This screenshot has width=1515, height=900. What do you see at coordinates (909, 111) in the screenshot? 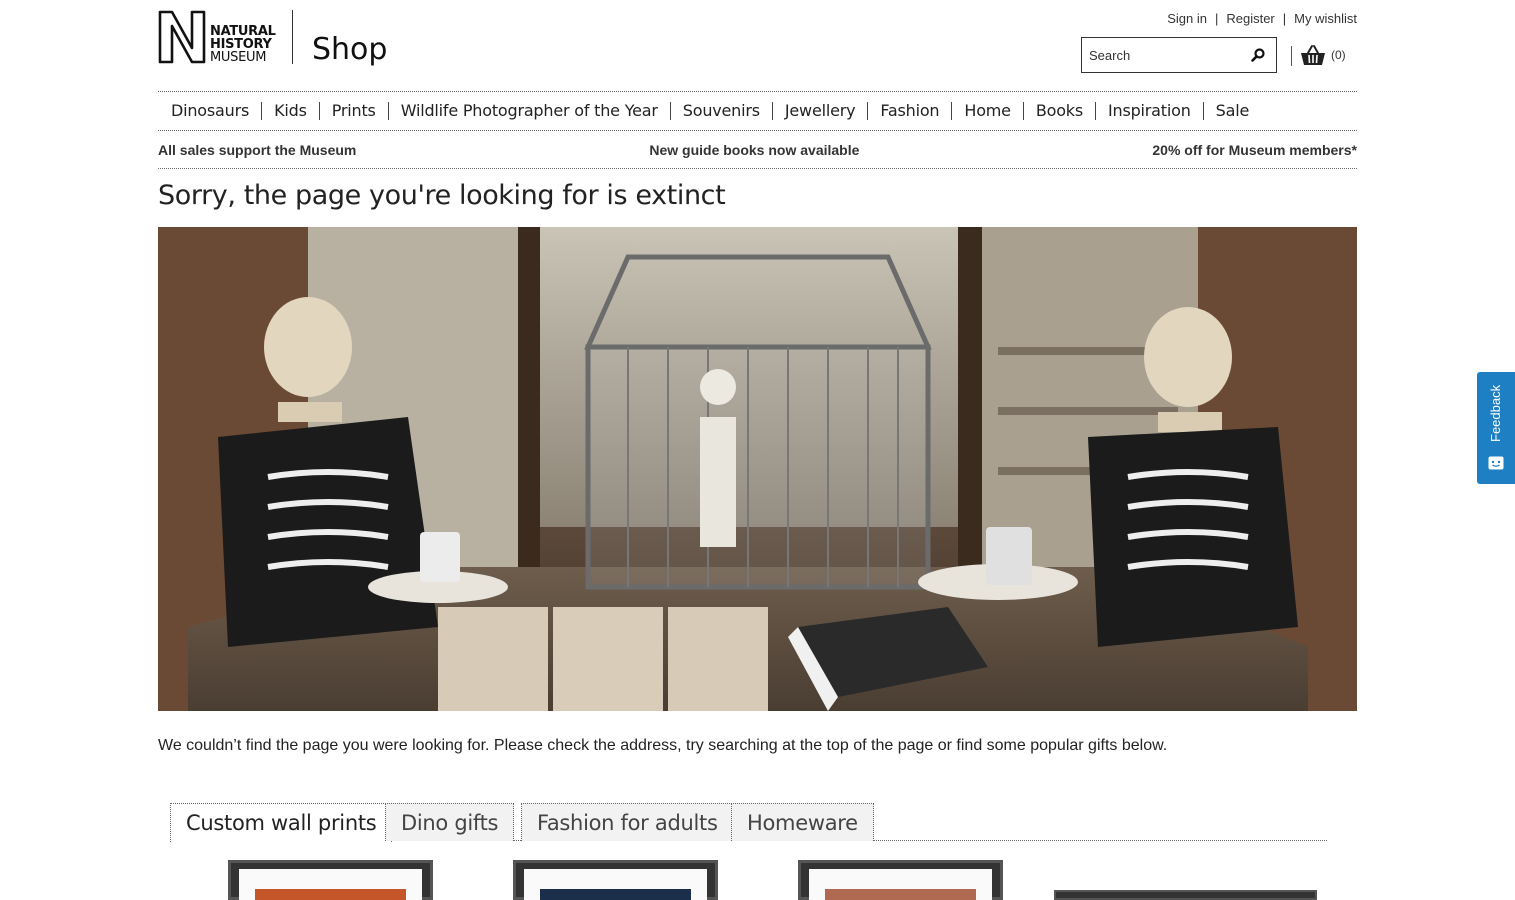
I see `nav-item-fashion: Fashion` at bounding box center [909, 111].